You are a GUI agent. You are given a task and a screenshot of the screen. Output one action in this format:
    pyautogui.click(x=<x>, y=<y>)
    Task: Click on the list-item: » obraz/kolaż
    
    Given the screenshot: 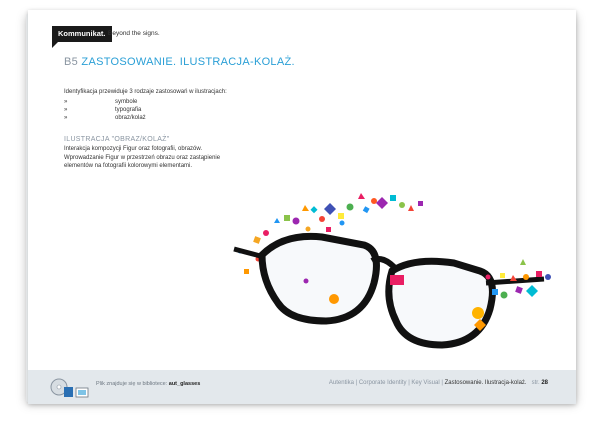 What is the action you would take?
    pyautogui.click(x=105, y=118)
    